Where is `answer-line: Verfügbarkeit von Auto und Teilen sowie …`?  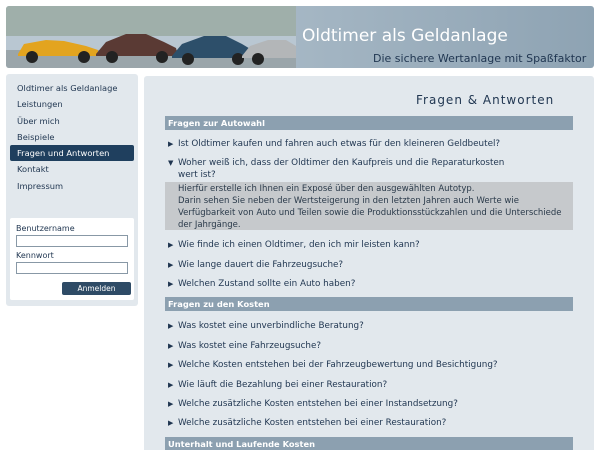
answer-line: Verfügbarkeit von Auto und Teilen sowie … is located at coordinates (370, 213).